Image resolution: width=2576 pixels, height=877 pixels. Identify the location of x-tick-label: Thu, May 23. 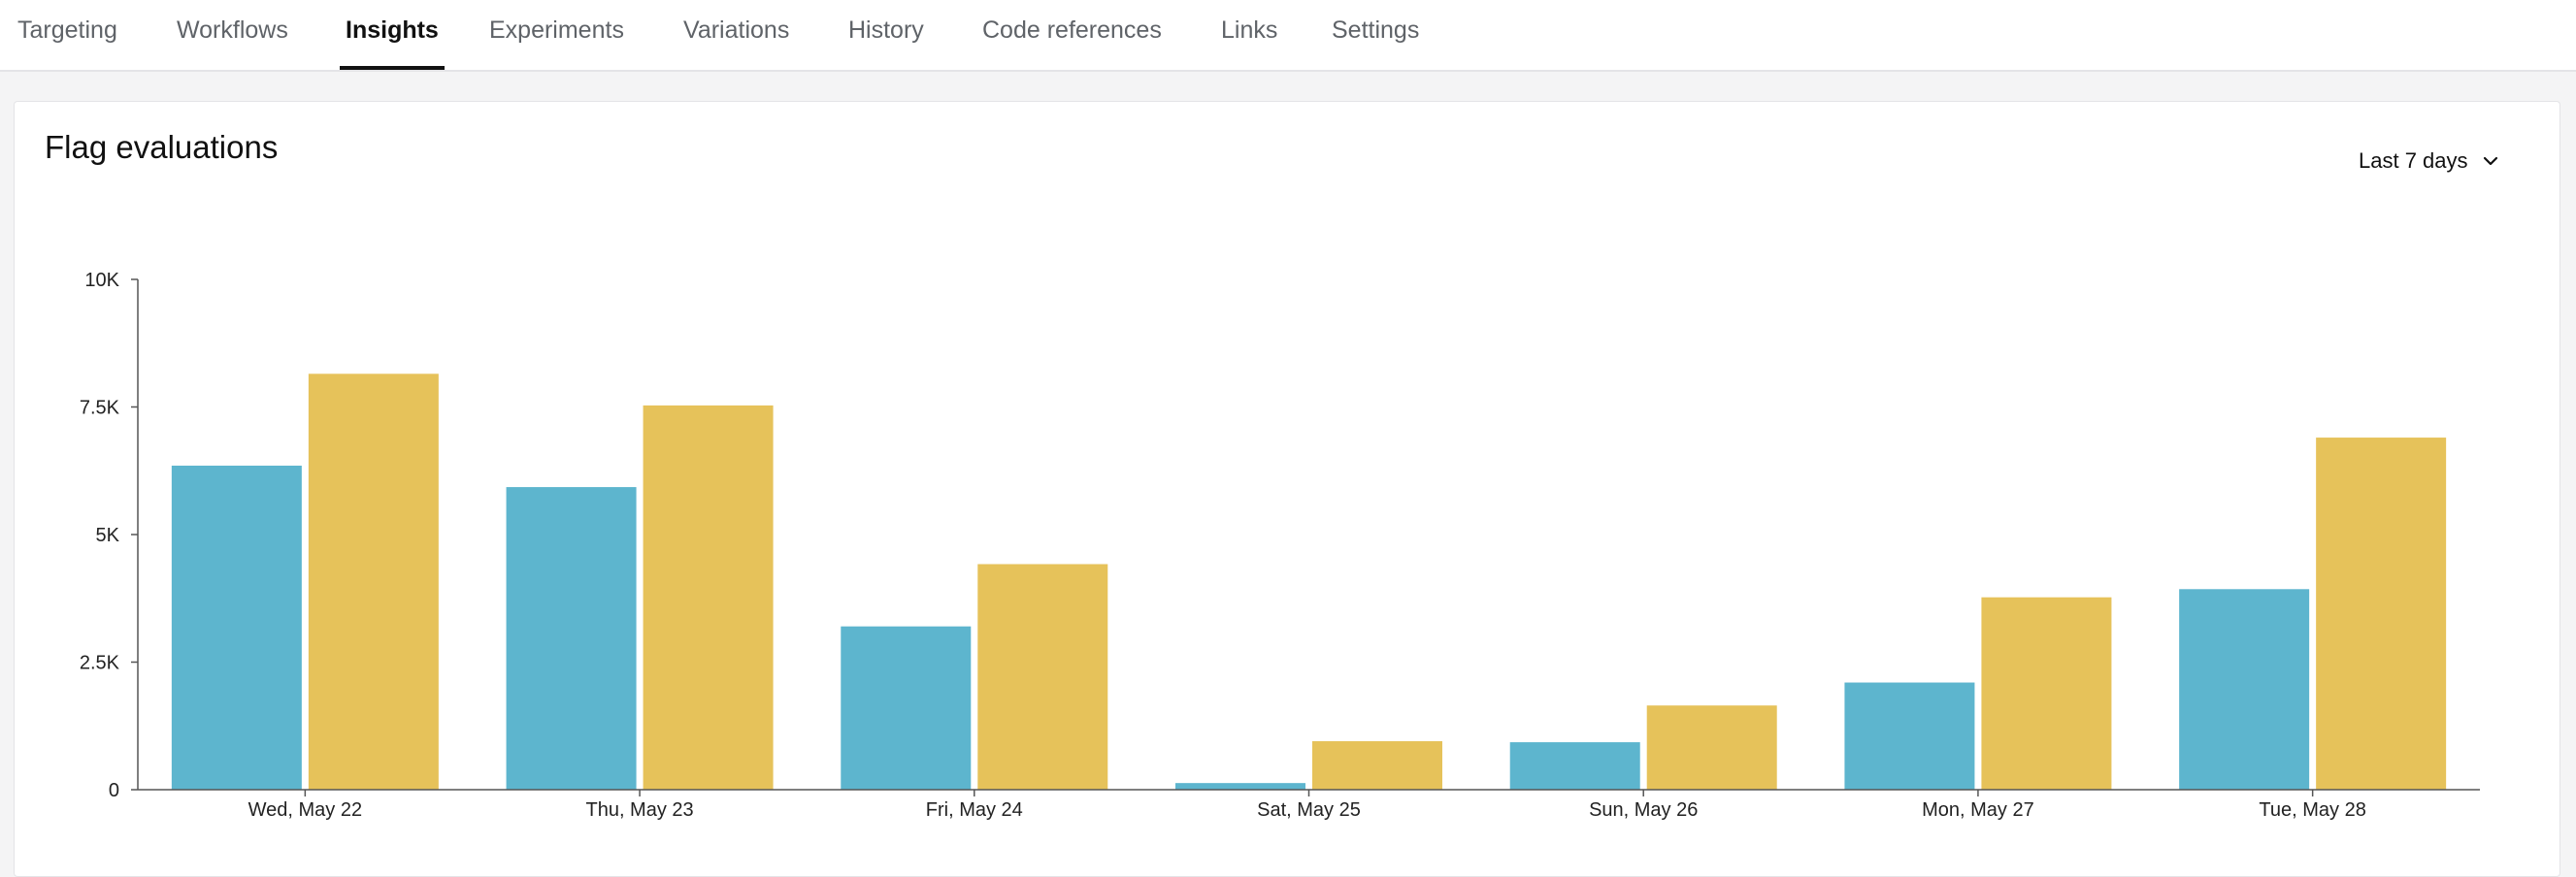
(639, 810).